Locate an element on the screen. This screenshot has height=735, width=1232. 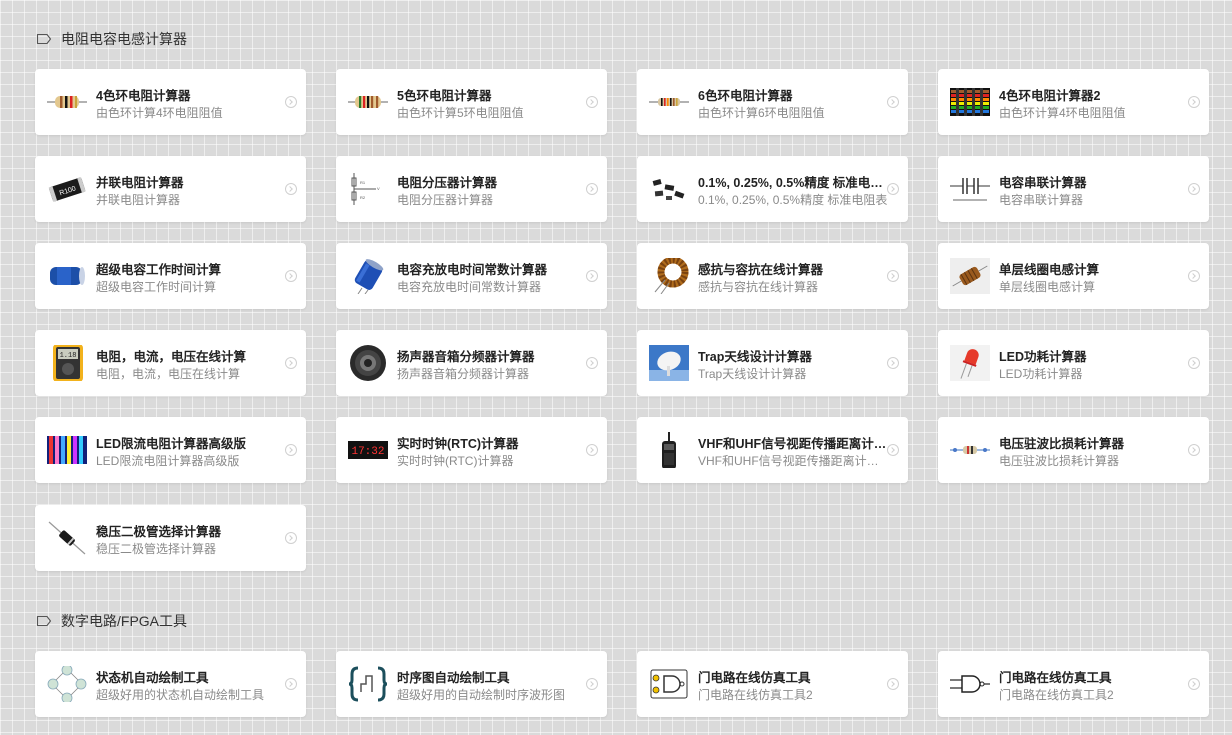
section-title: 电阻电容电感计算器 is located at coordinates (124, 39).